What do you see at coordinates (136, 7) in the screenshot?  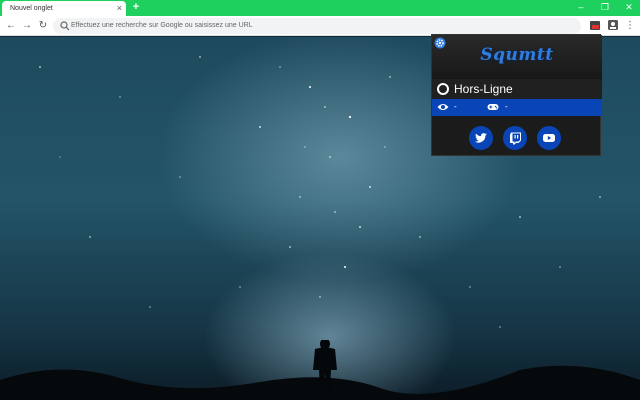 I see `new-tab-button: +` at bounding box center [136, 7].